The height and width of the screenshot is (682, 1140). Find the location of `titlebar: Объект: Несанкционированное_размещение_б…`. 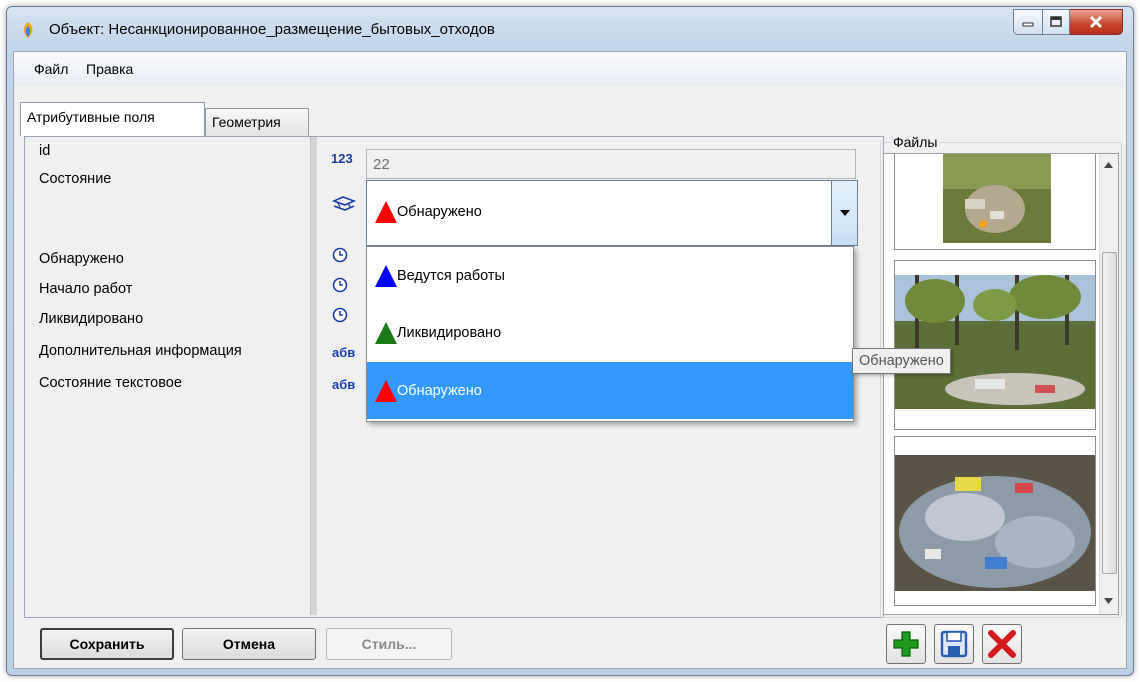

titlebar: Объект: Несанкционированное_размещение_б… is located at coordinates (570, 29).